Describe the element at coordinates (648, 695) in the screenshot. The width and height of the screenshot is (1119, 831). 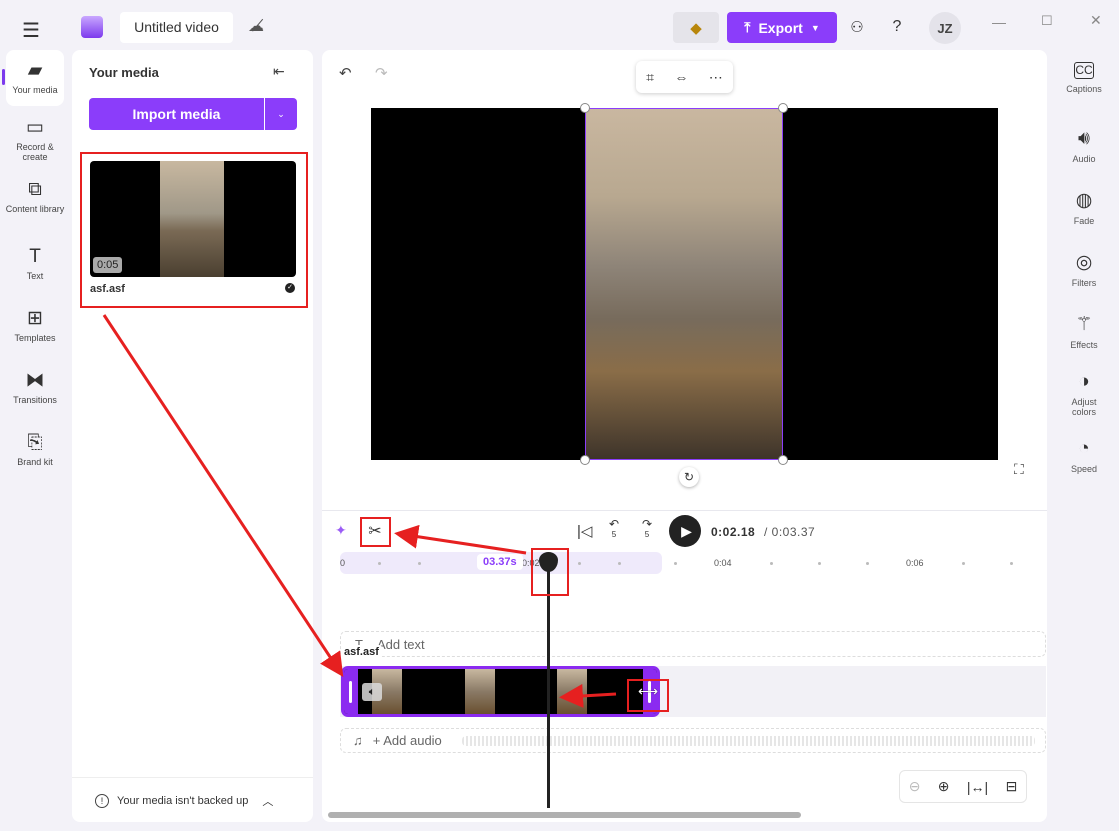
I see `annotation-box-trim` at that location.